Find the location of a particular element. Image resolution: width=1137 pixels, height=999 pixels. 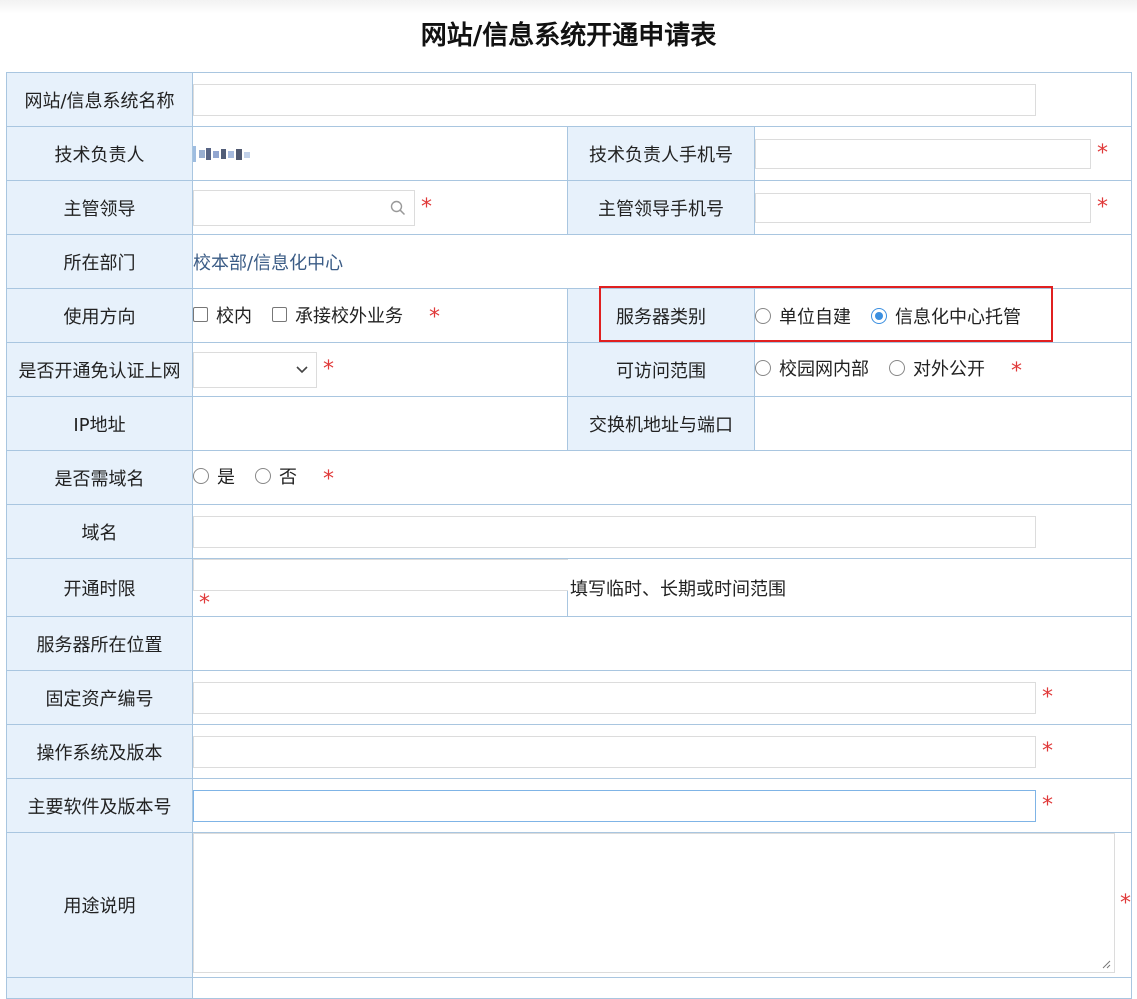

radio-no is located at coordinates (263, 476).